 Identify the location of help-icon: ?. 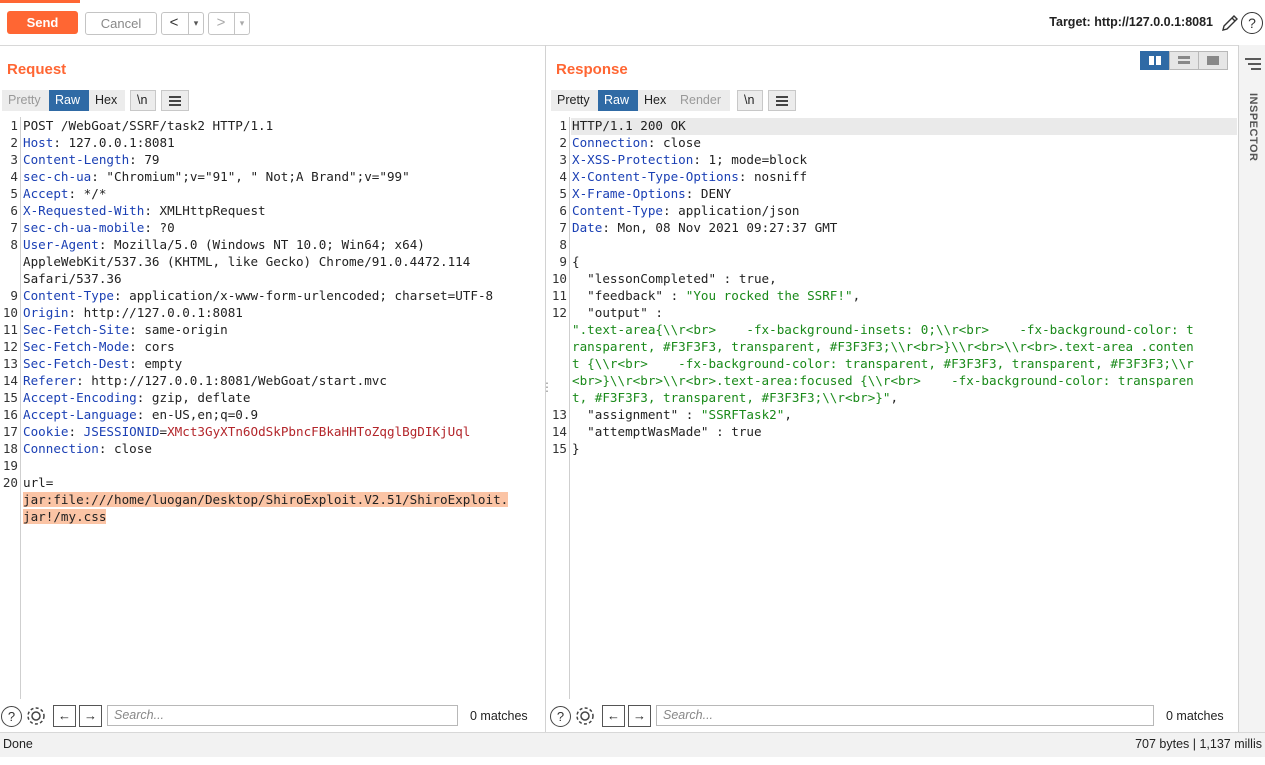
(1252, 23).